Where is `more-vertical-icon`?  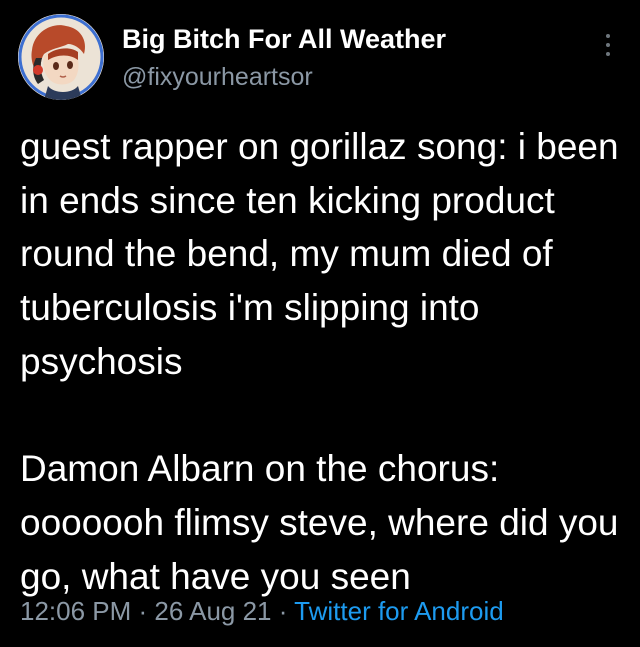
more-vertical-icon is located at coordinates (608, 49).